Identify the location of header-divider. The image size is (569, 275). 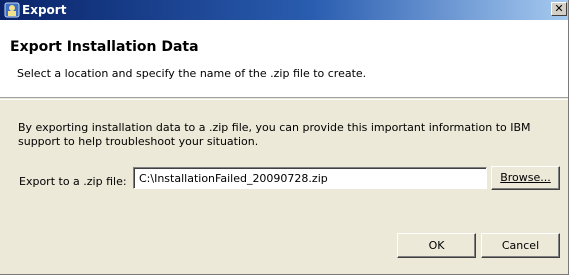
(284, 99).